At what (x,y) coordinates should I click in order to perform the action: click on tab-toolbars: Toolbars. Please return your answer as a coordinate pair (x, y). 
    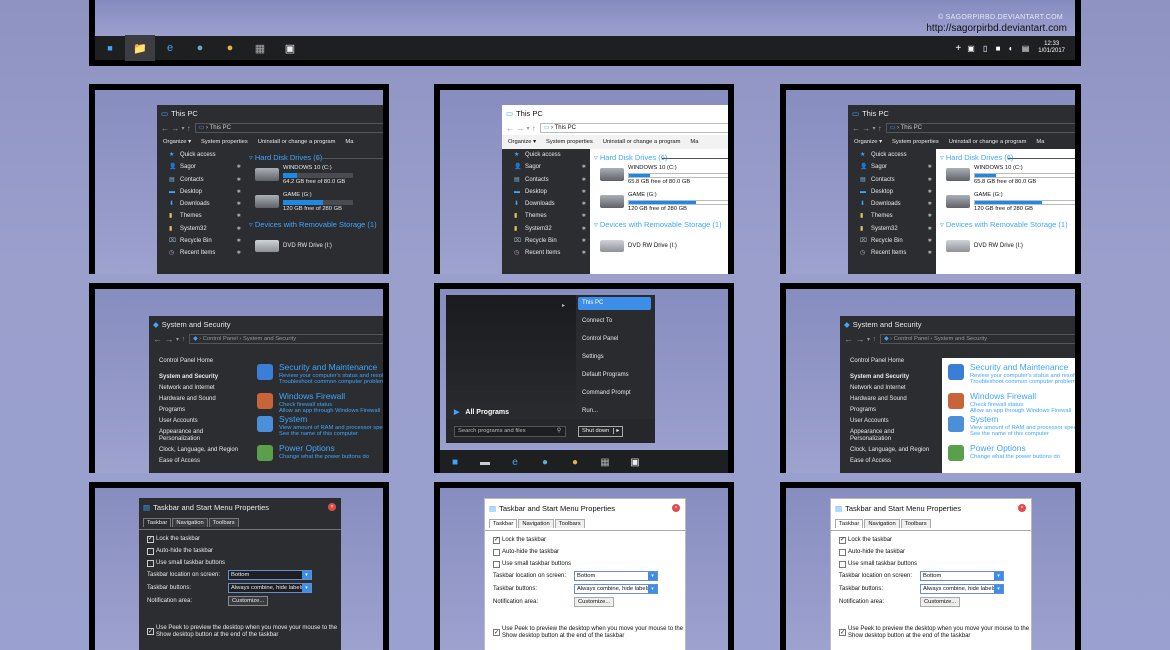
    Looking at the image, I should click on (223, 522).